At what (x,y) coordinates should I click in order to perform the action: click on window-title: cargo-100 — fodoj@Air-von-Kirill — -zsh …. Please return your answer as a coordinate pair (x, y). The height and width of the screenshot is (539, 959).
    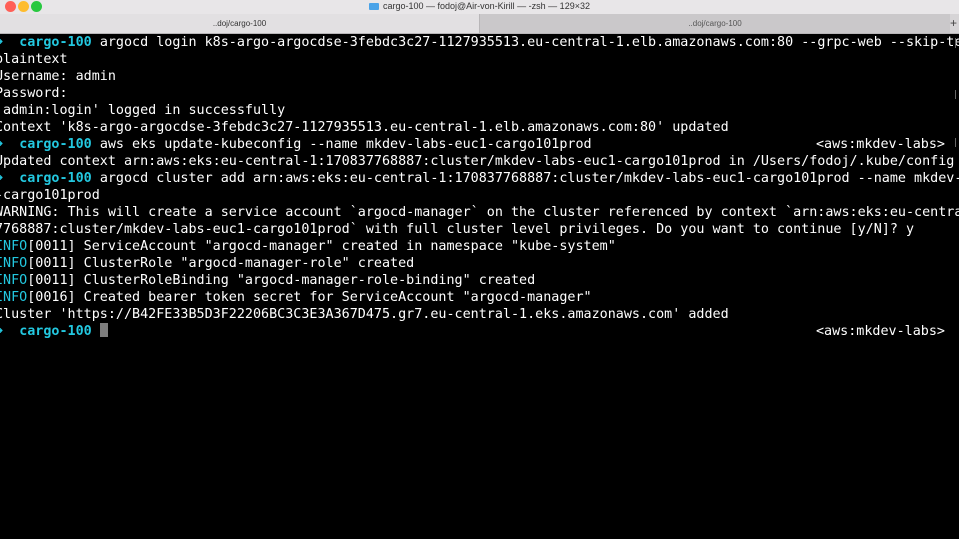
    Looking at the image, I should click on (486, 6).